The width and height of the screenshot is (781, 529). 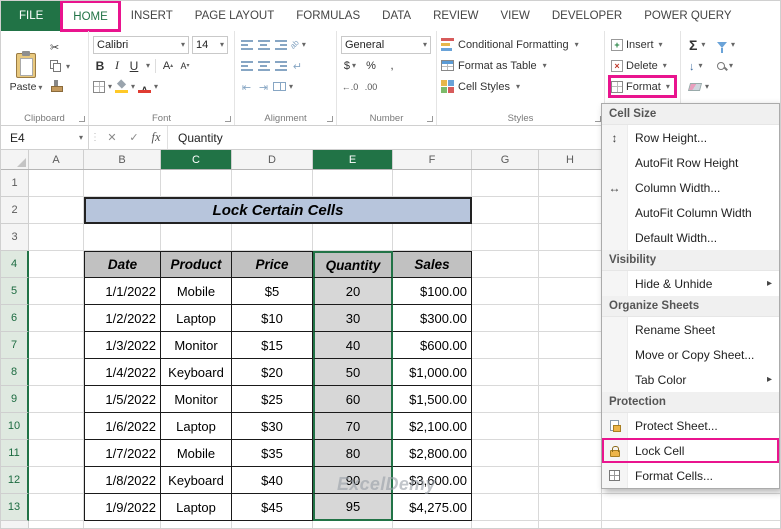 I want to click on name-box: E4, so click(x=45, y=137).